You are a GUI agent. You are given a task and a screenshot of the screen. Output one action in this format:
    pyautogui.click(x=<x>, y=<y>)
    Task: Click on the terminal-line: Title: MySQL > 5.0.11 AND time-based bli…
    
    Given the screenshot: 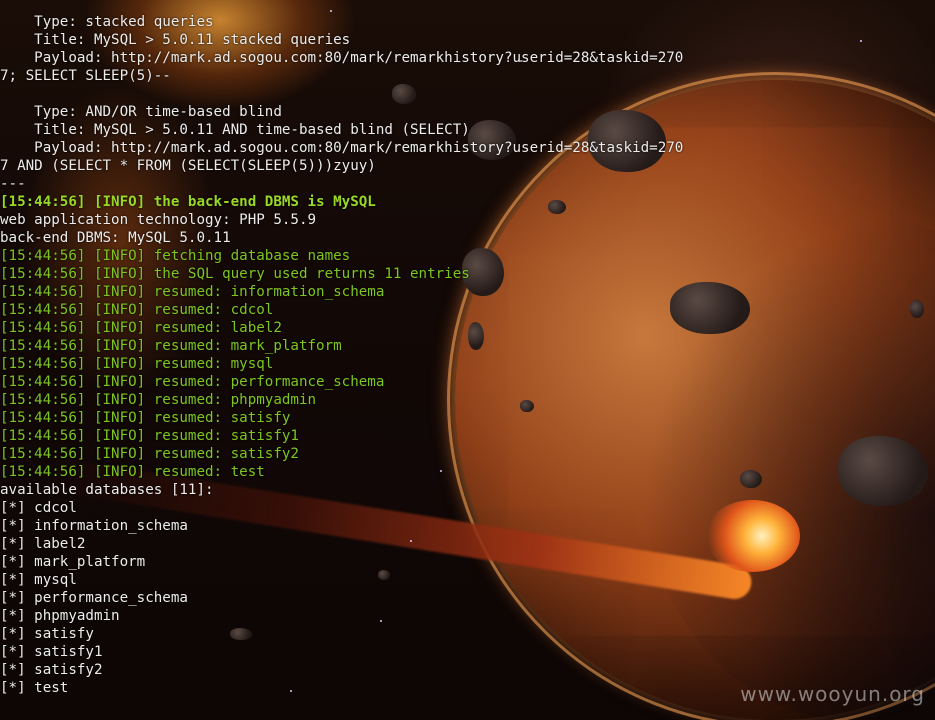 What is the action you would take?
    pyautogui.click(x=235, y=130)
    